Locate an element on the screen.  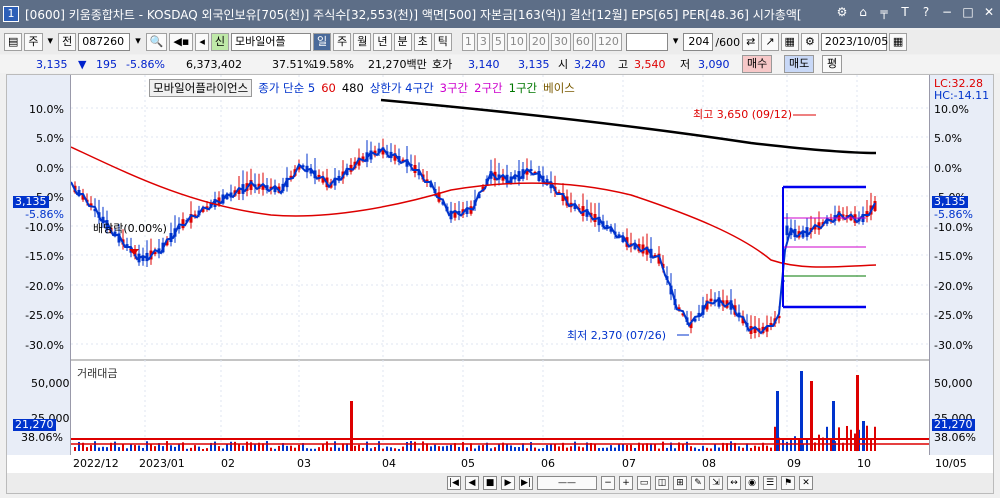
close-icon: ✕ is located at coordinates (989, 12).